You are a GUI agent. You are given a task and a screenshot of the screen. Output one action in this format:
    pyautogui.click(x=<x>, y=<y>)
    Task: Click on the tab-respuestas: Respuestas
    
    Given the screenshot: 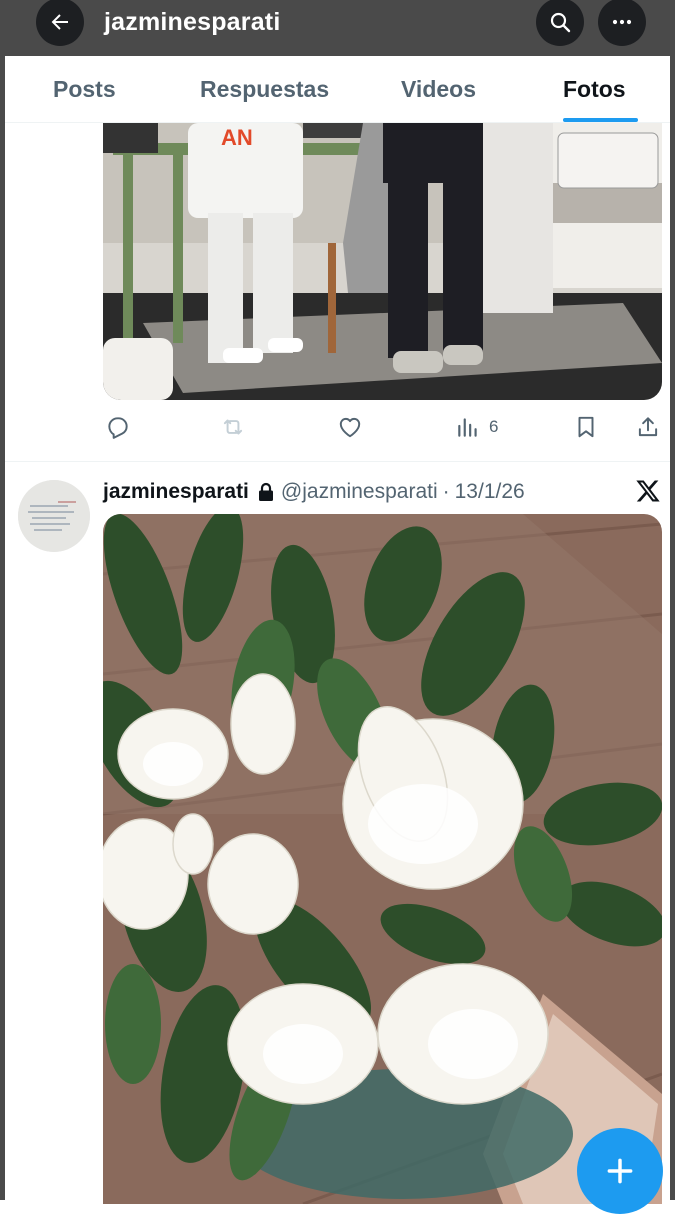 What is the action you would take?
    pyautogui.click(x=264, y=89)
    